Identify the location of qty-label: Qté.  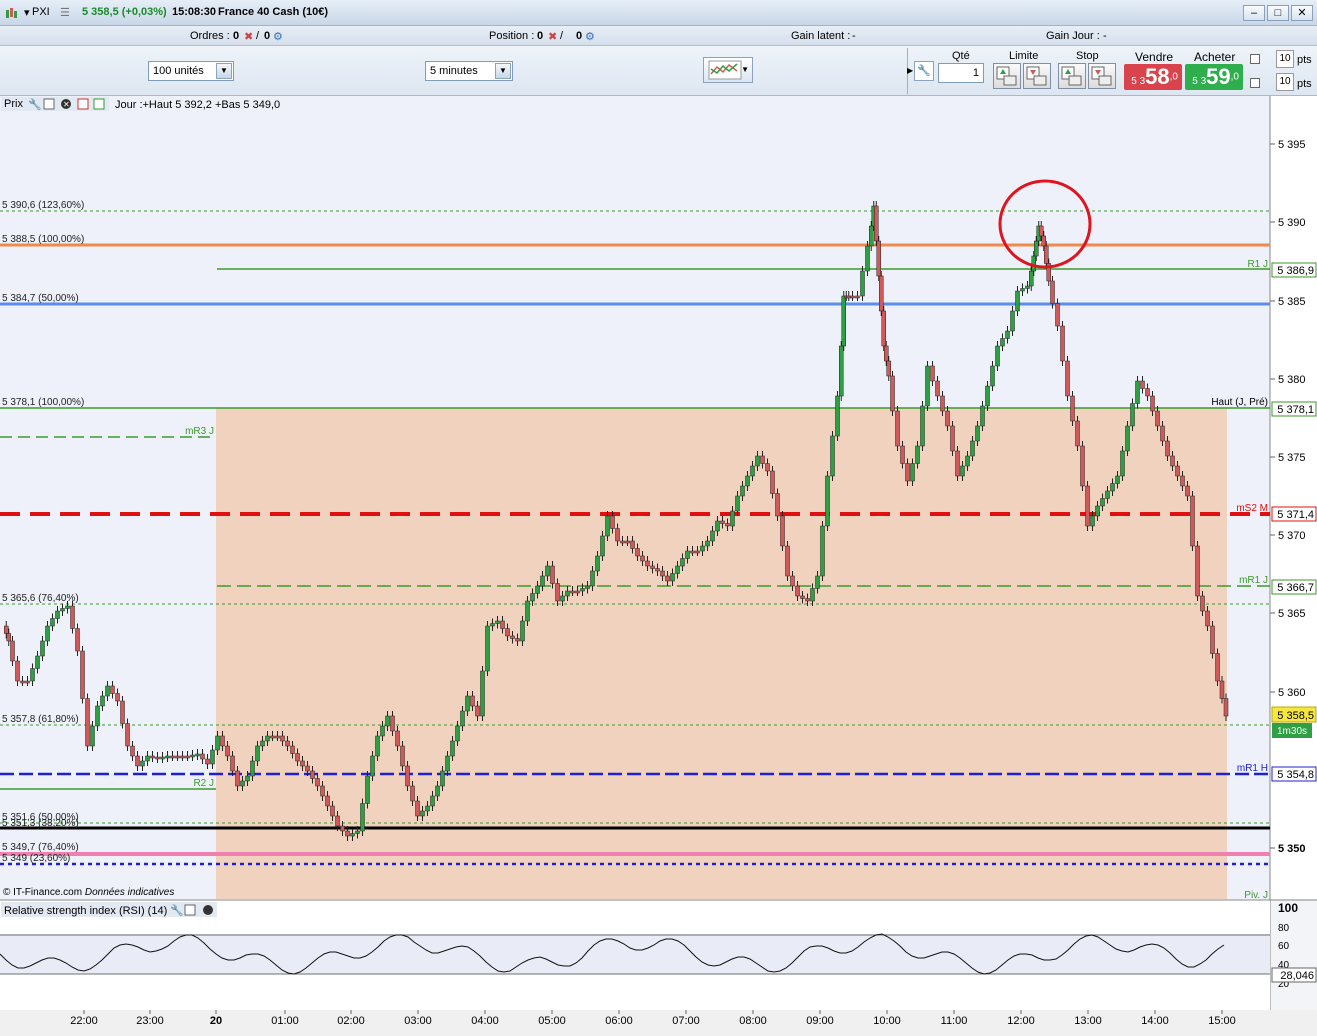
(961, 56).